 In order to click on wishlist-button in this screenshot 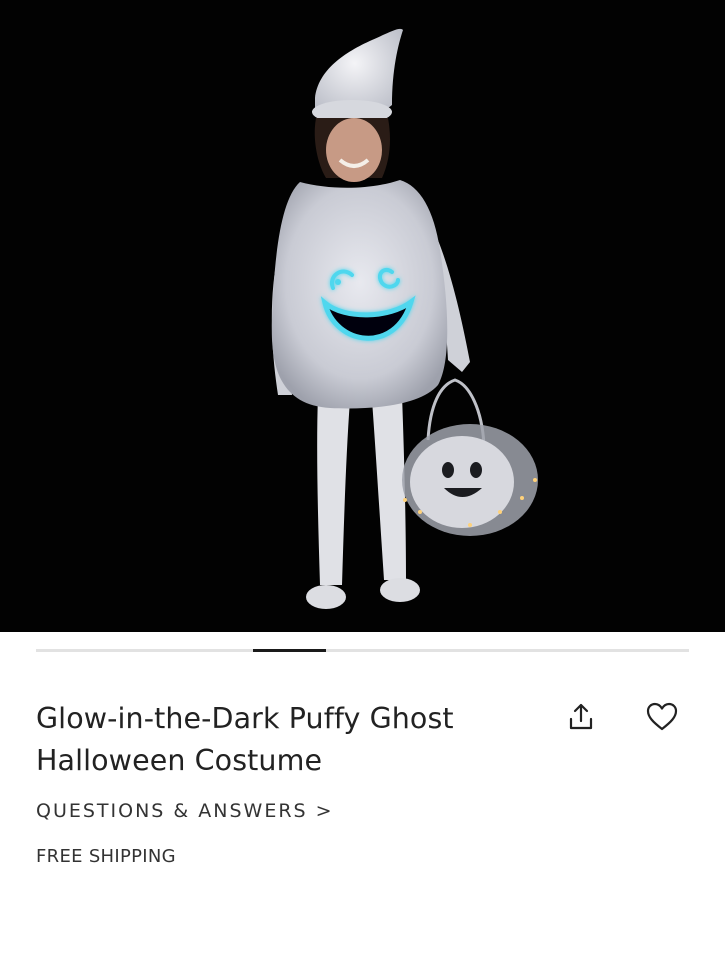, I will do `click(662, 717)`.